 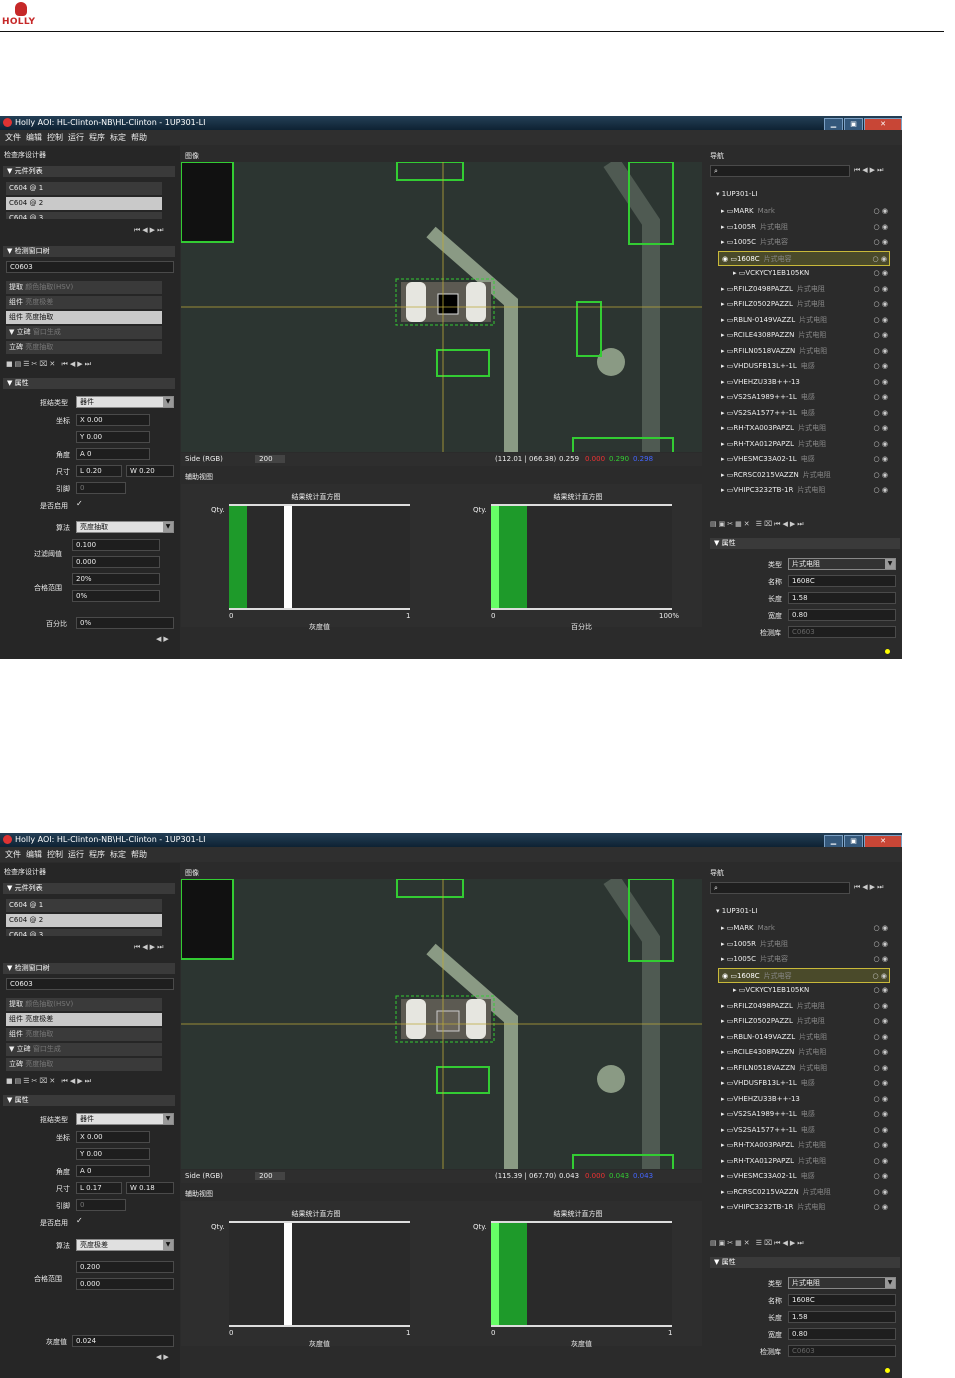 What do you see at coordinates (804, 1084) in the screenshot?
I see `nav-item: ▸ ▭VHDUSFB13L+-1L 电感 ○ ◉` at bounding box center [804, 1084].